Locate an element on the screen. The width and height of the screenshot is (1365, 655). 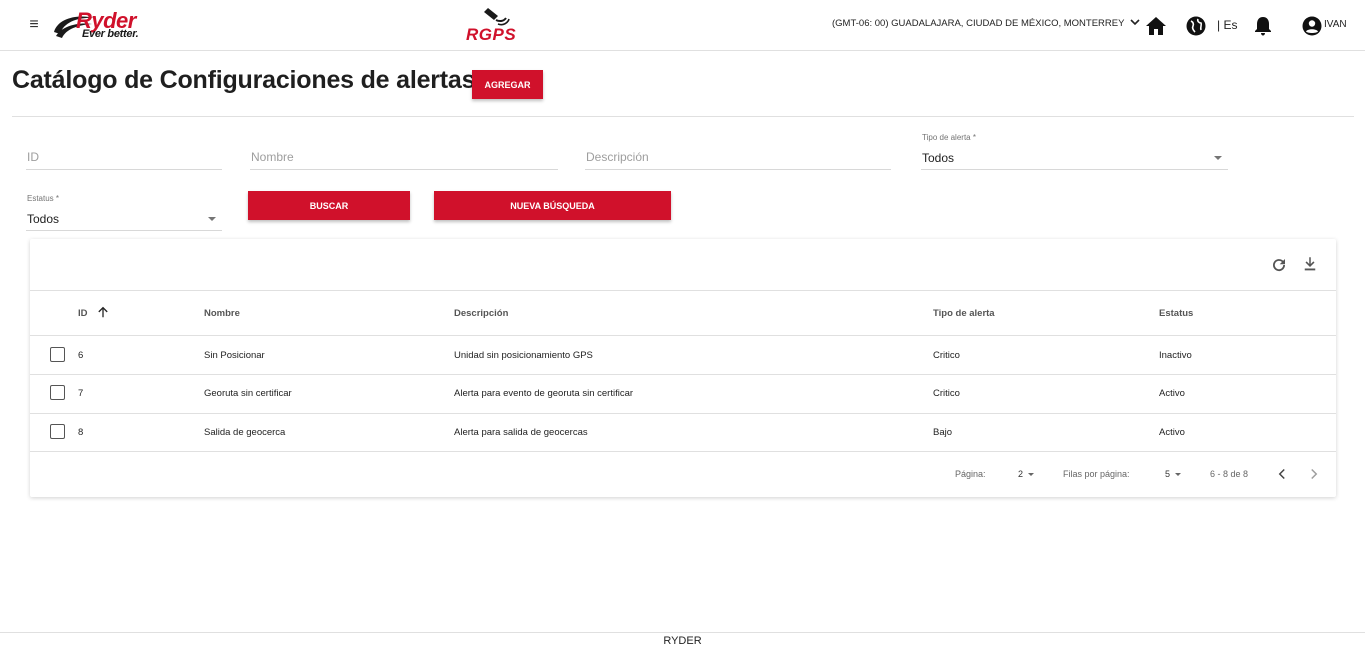
rows-per-page-label: Filas por página: is located at coordinates (1096, 474).